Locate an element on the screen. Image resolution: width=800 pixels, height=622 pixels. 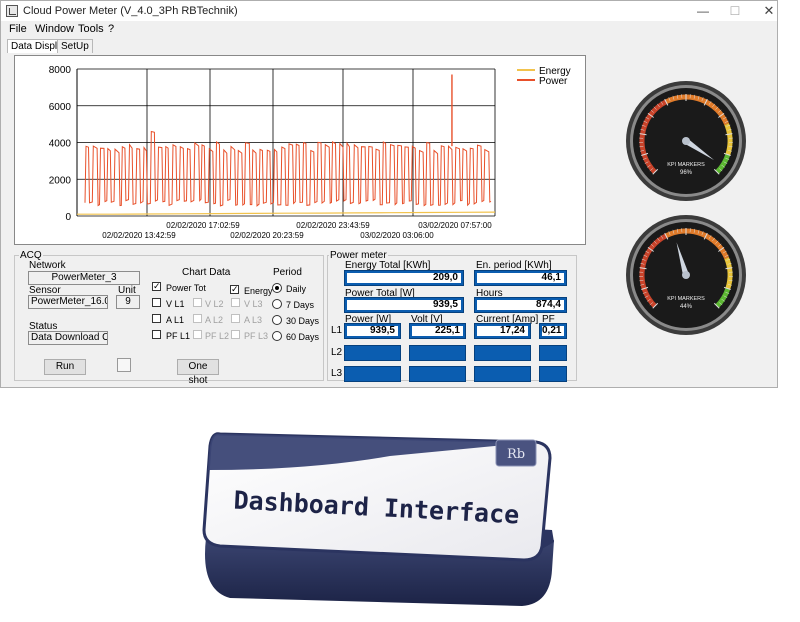
v-l1-label: V L1 is located at coordinates (175, 304).